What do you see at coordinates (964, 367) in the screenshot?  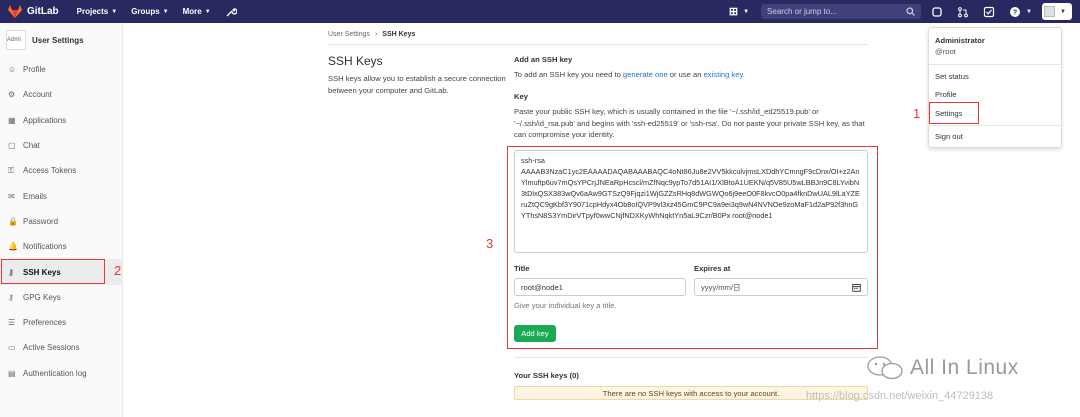 I see `watermark-text: All In Linux` at bounding box center [964, 367].